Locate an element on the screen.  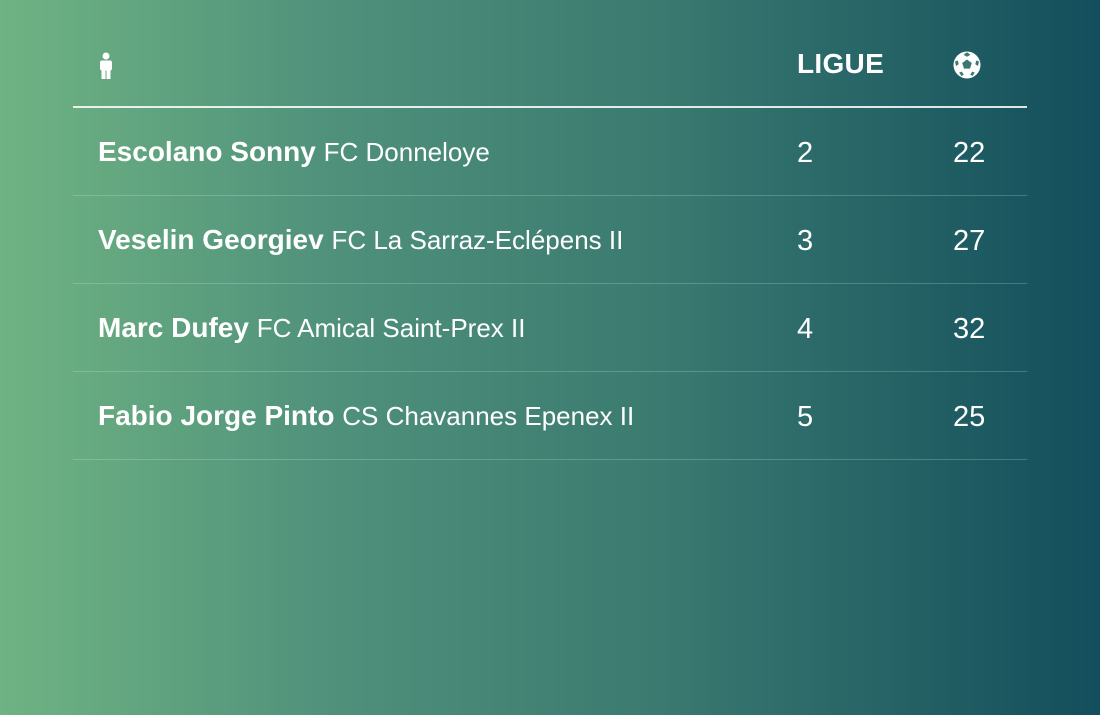
person-icon is located at coordinates (106, 66).